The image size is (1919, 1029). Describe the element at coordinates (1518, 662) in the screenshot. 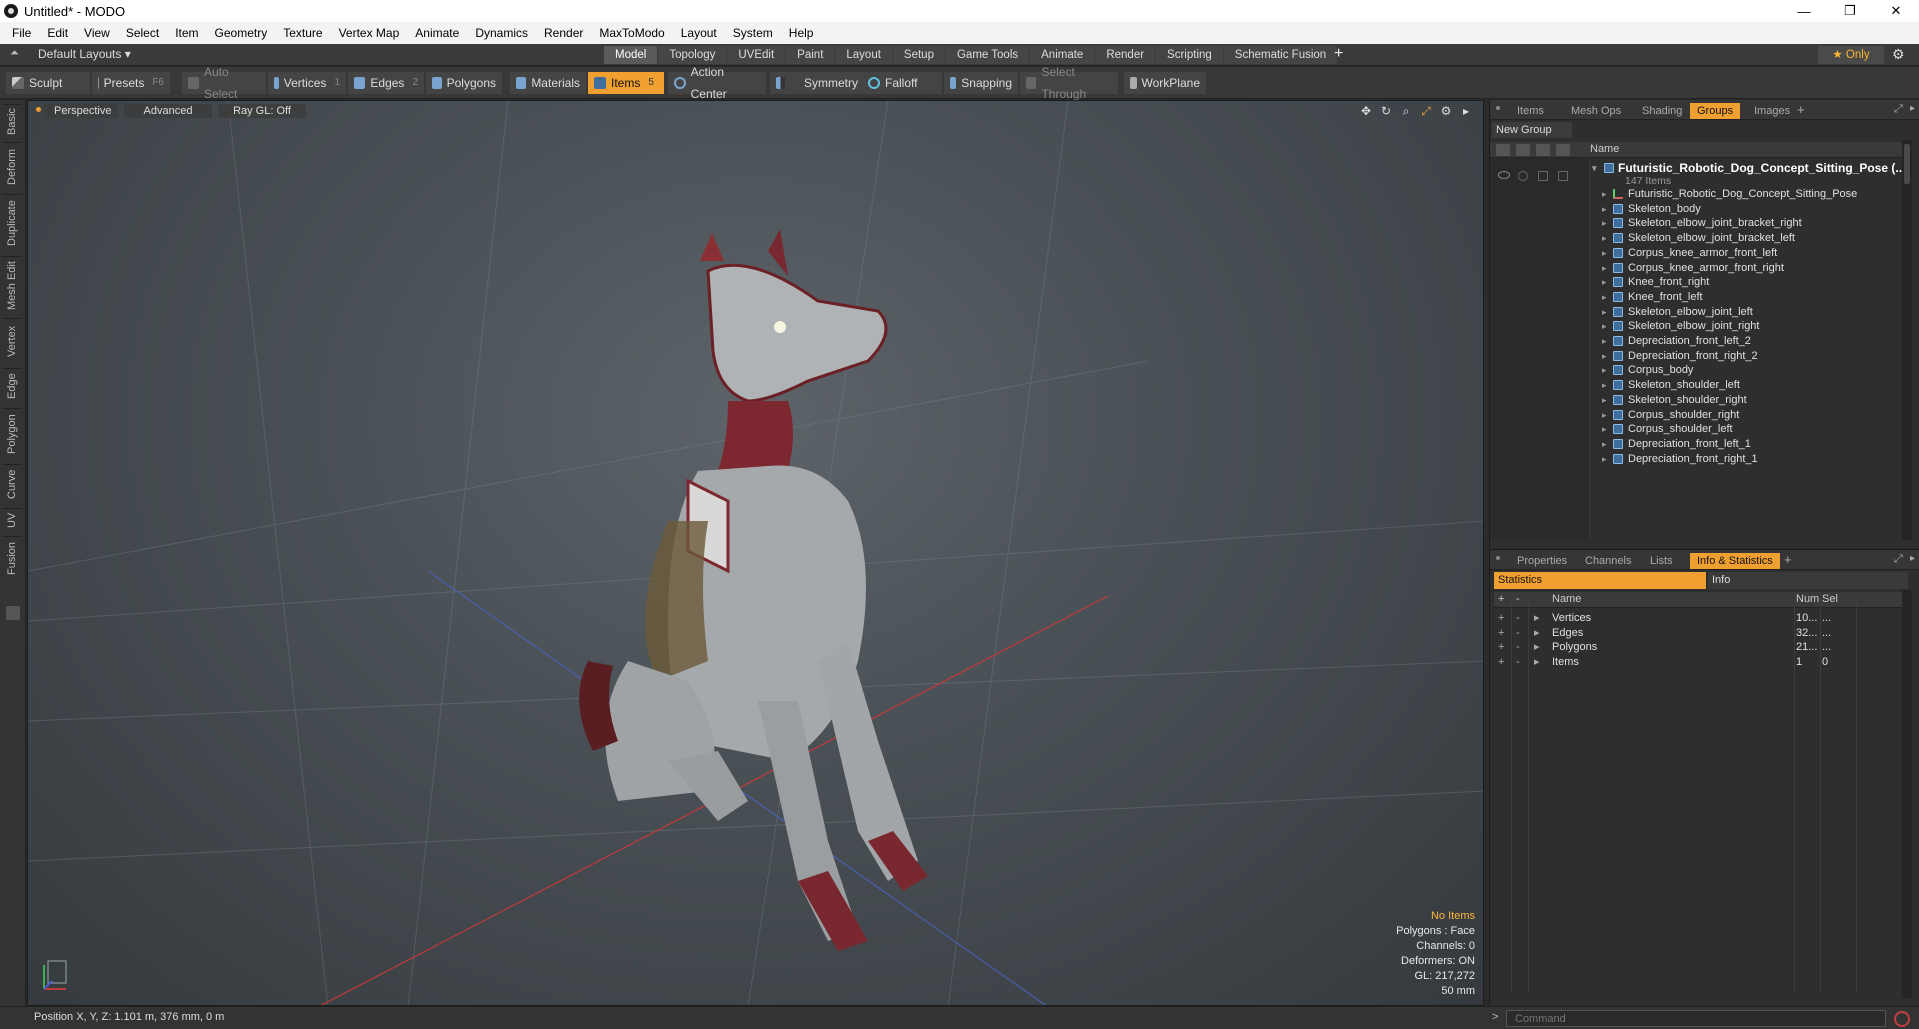

I see `stat-remove-icon: -` at that location.